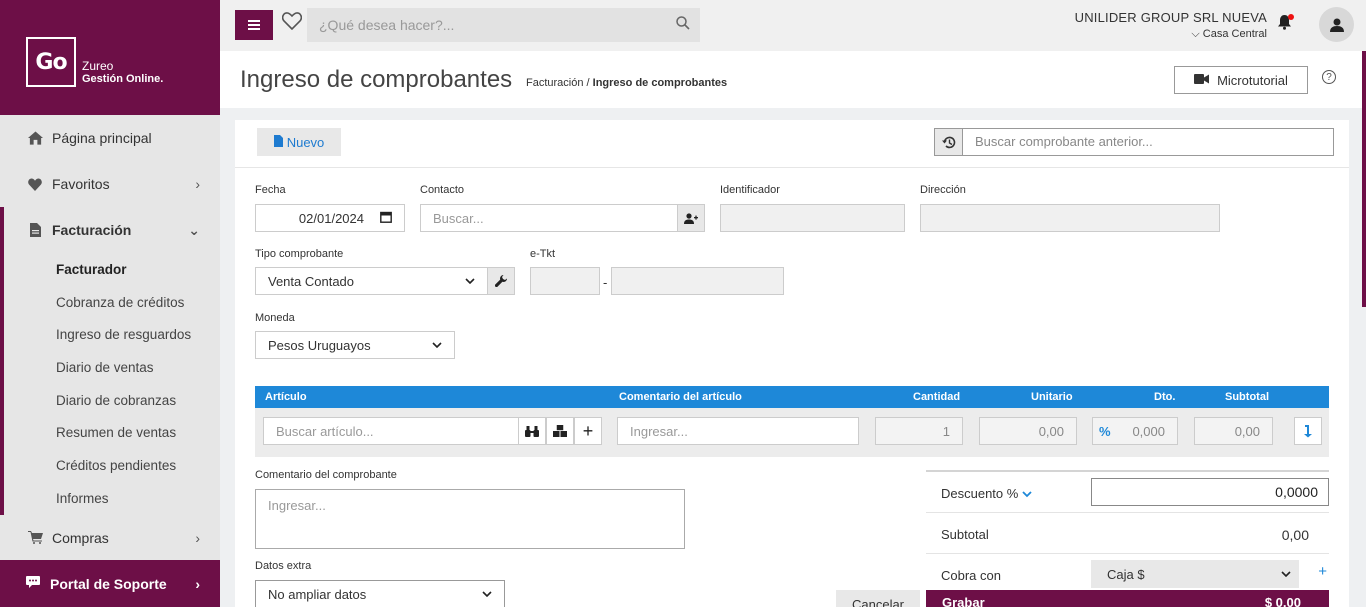  What do you see at coordinates (110, 184) in the screenshot?
I see `sidebar-item-favoritos: Favoritos ›` at bounding box center [110, 184].